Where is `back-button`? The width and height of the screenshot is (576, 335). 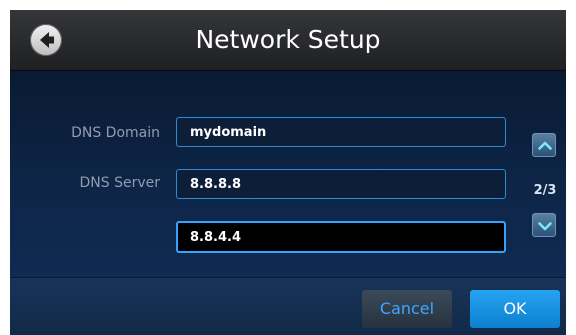
back-button is located at coordinates (46, 40).